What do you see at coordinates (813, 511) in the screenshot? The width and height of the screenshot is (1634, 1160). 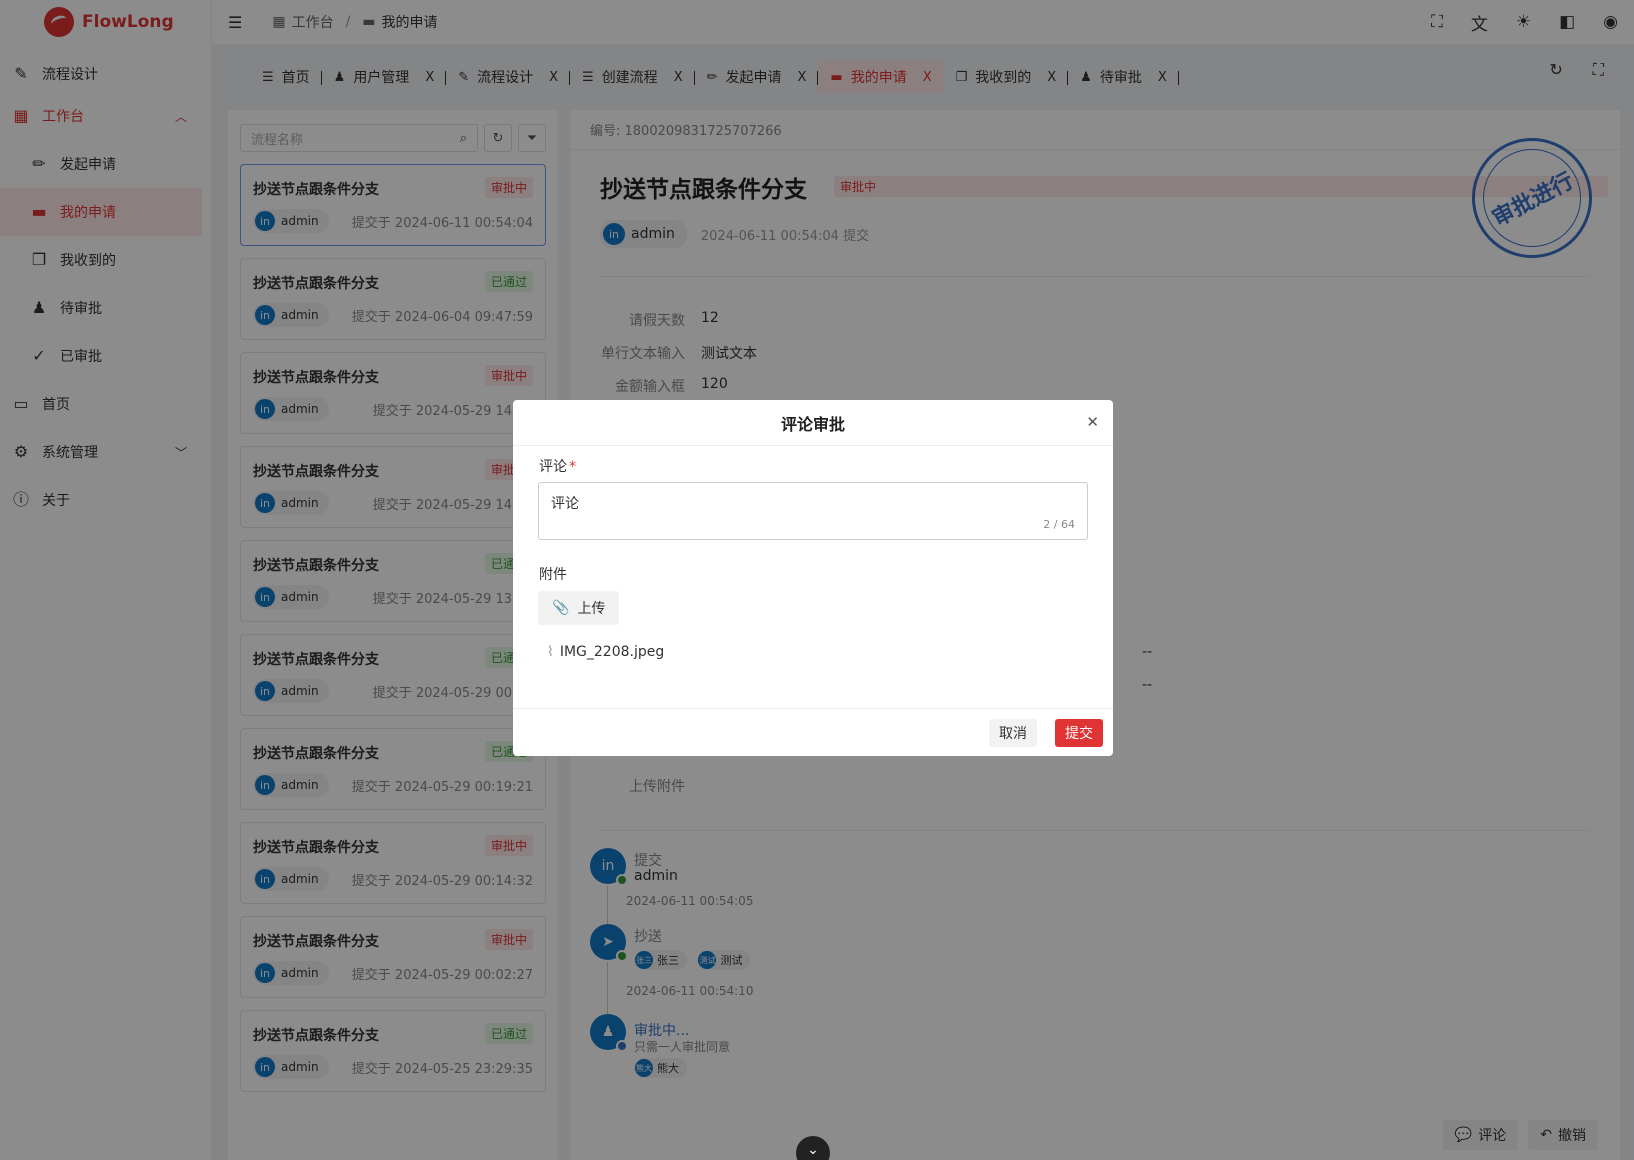 I see `comment-textarea: 评论 2 / 64` at bounding box center [813, 511].